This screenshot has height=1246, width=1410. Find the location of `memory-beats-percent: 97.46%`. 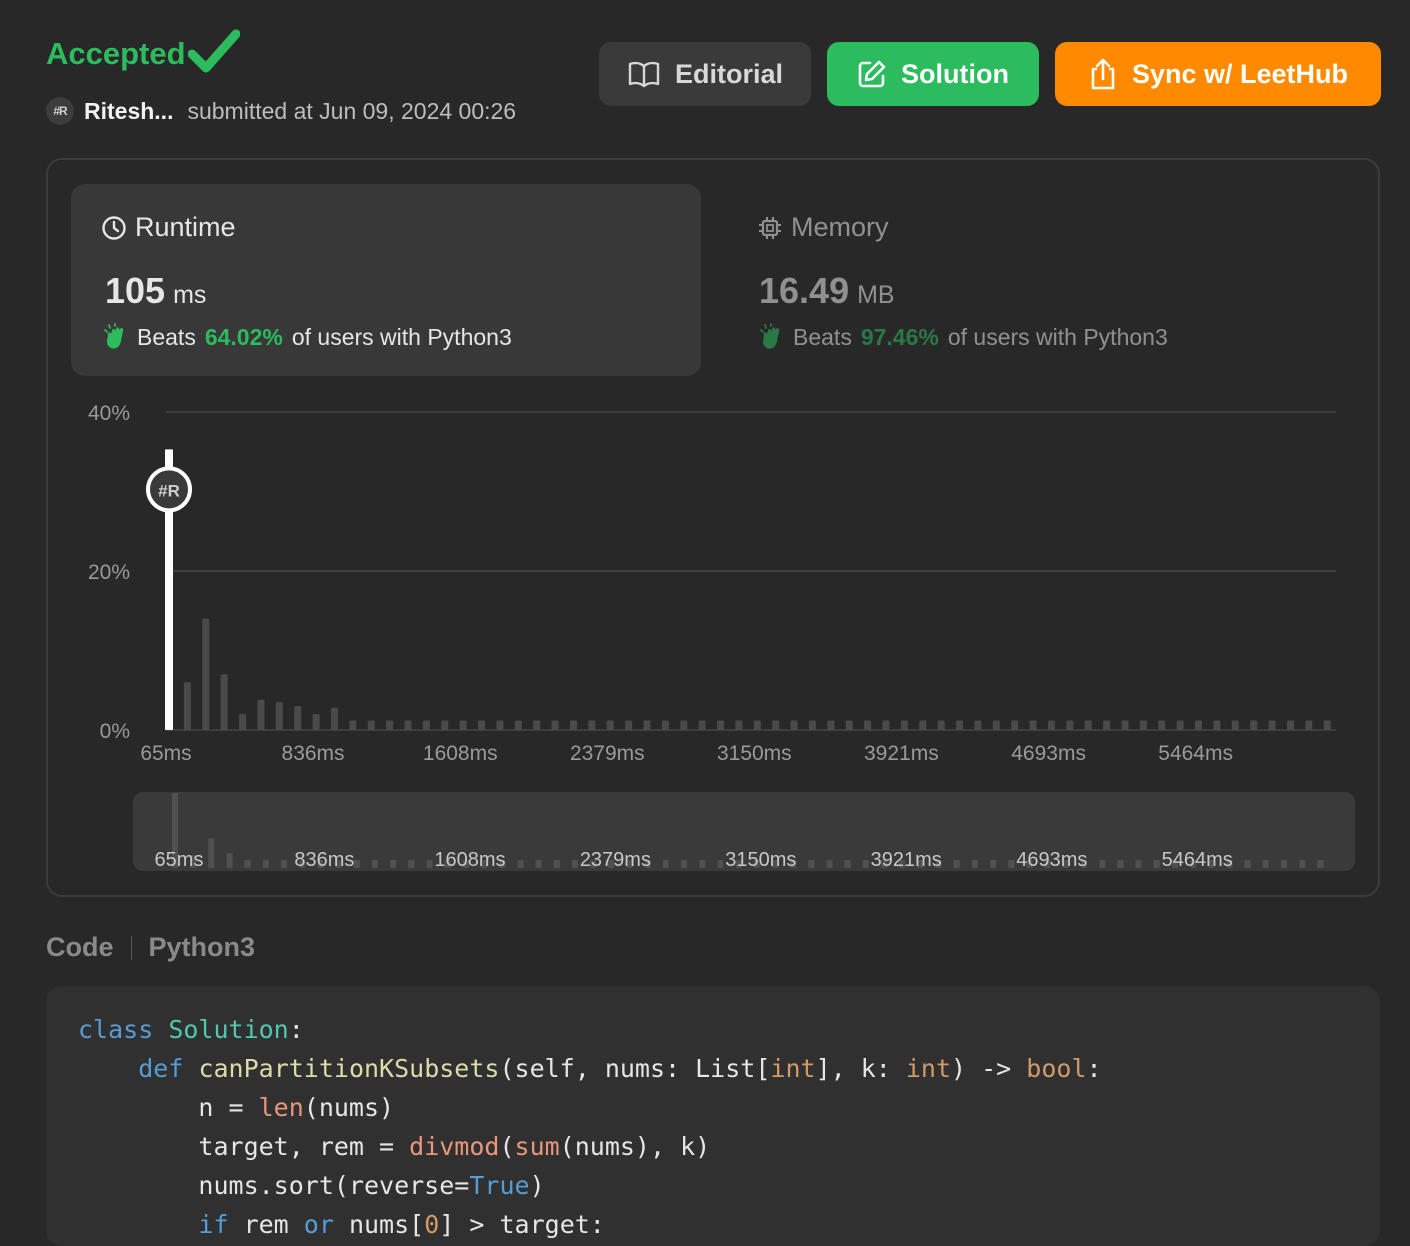

memory-beats-percent: 97.46% is located at coordinates (899, 336).